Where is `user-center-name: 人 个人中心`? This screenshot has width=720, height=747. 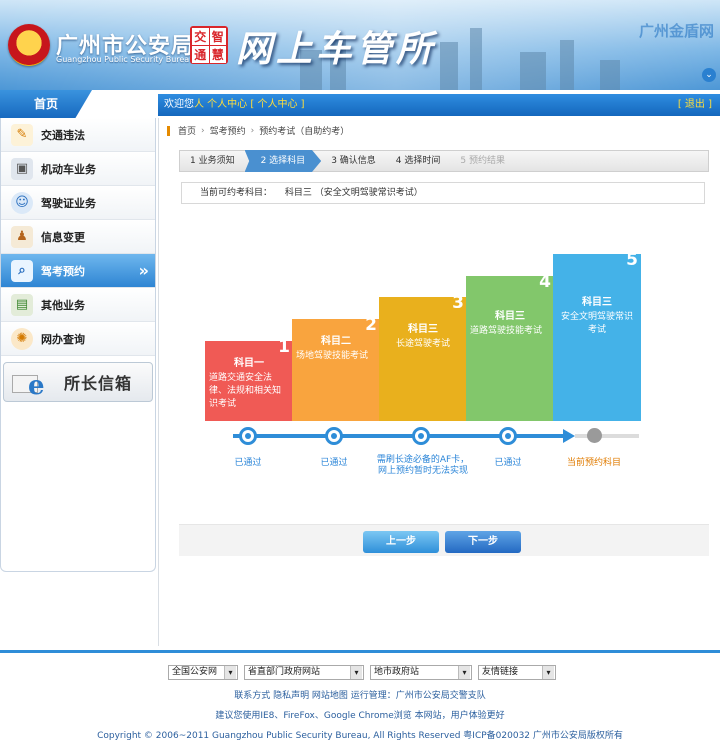 user-center-name: 人 个人中心 is located at coordinates (220, 104).